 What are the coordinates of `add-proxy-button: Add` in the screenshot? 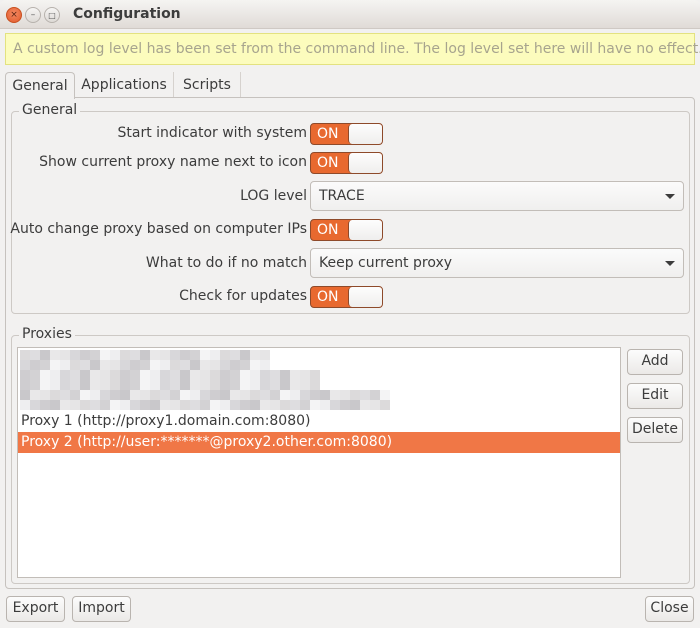 It's located at (655, 362).